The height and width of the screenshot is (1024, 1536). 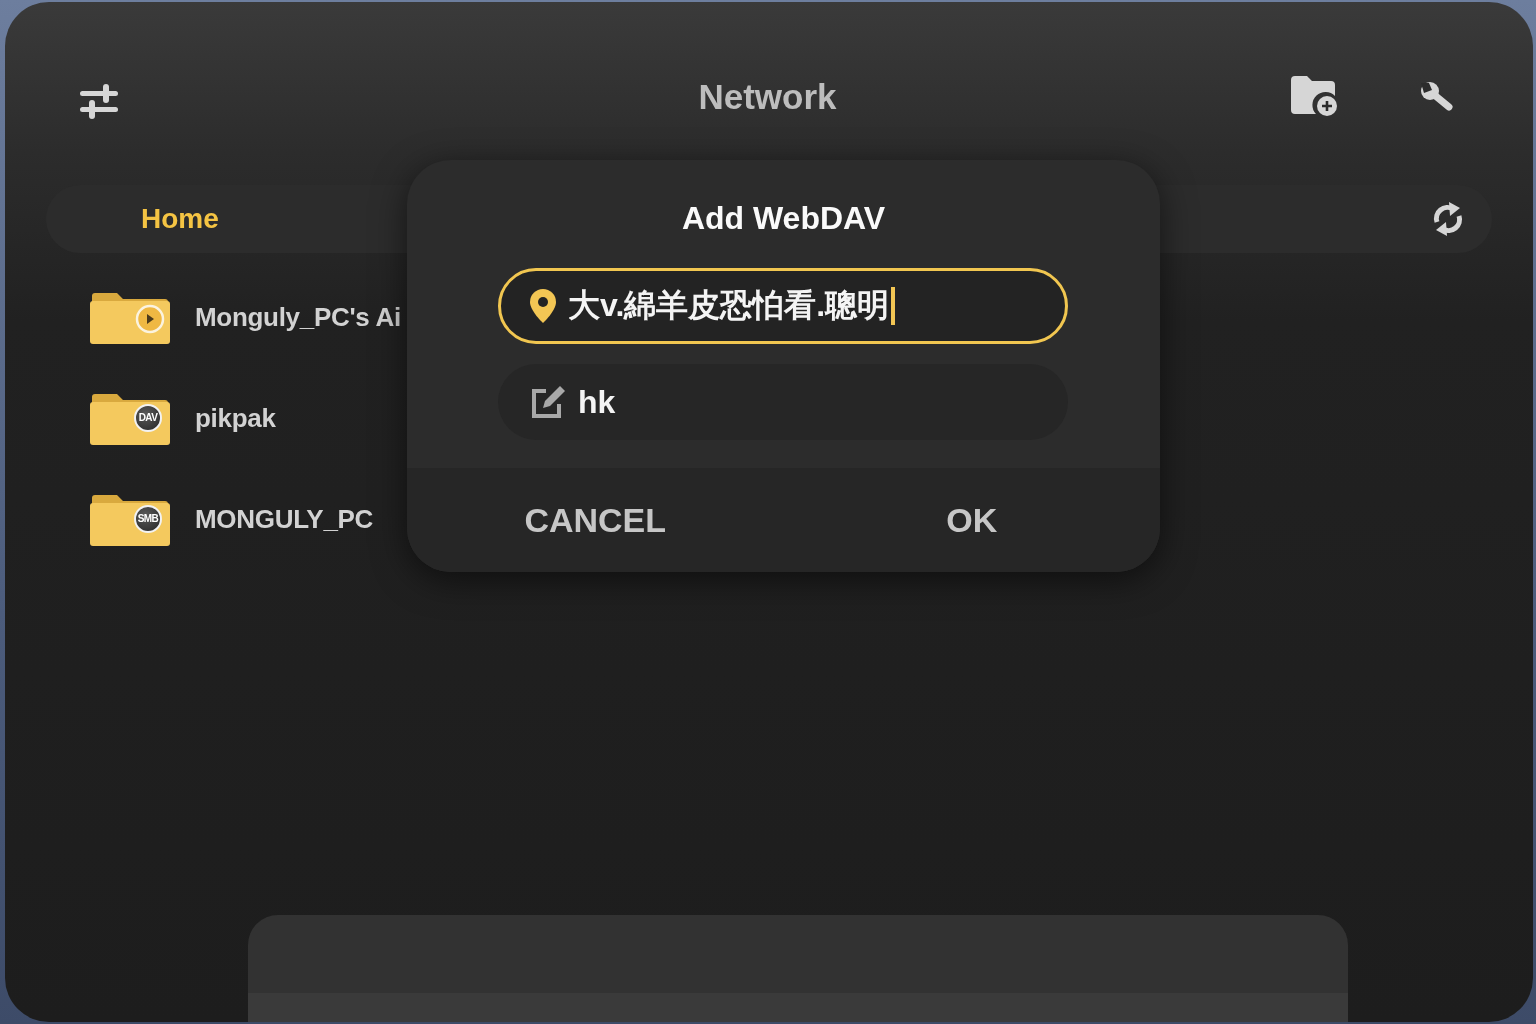 What do you see at coordinates (180, 219) in the screenshot?
I see `breadcrumb-item: Home` at bounding box center [180, 219].